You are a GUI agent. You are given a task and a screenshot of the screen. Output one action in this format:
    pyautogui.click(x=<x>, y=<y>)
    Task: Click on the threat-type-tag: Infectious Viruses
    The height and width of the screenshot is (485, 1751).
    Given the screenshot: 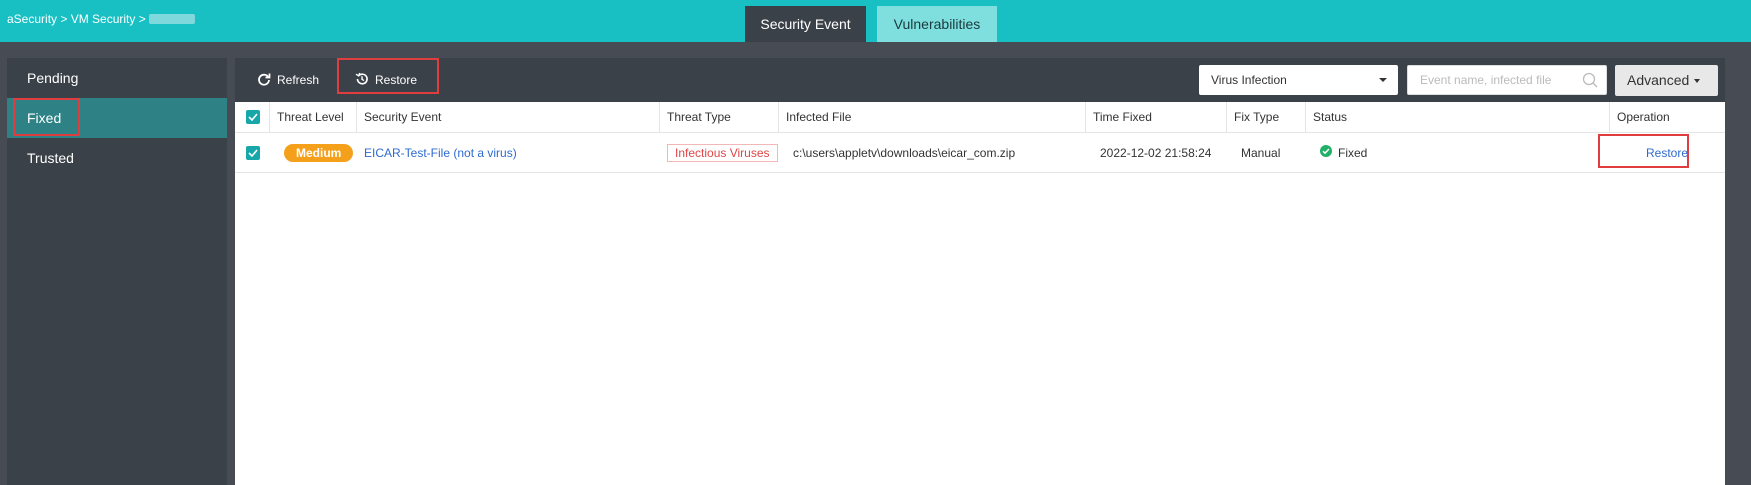 What is the action you would take?
    pyautogui.click(x=722, y=153)
    